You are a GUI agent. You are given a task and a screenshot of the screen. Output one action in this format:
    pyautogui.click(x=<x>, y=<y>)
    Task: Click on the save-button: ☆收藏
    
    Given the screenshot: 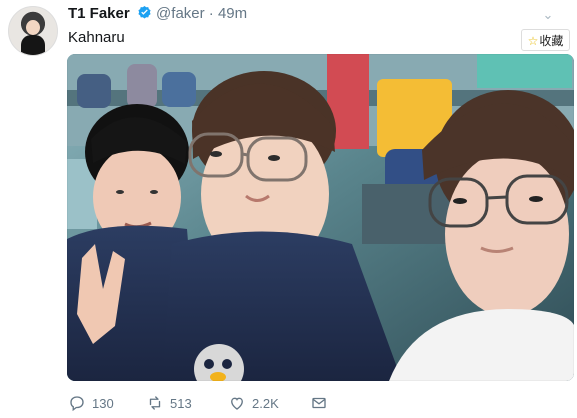 What is the action you would take?
    pyautogui.click(x=545, y=40)
    